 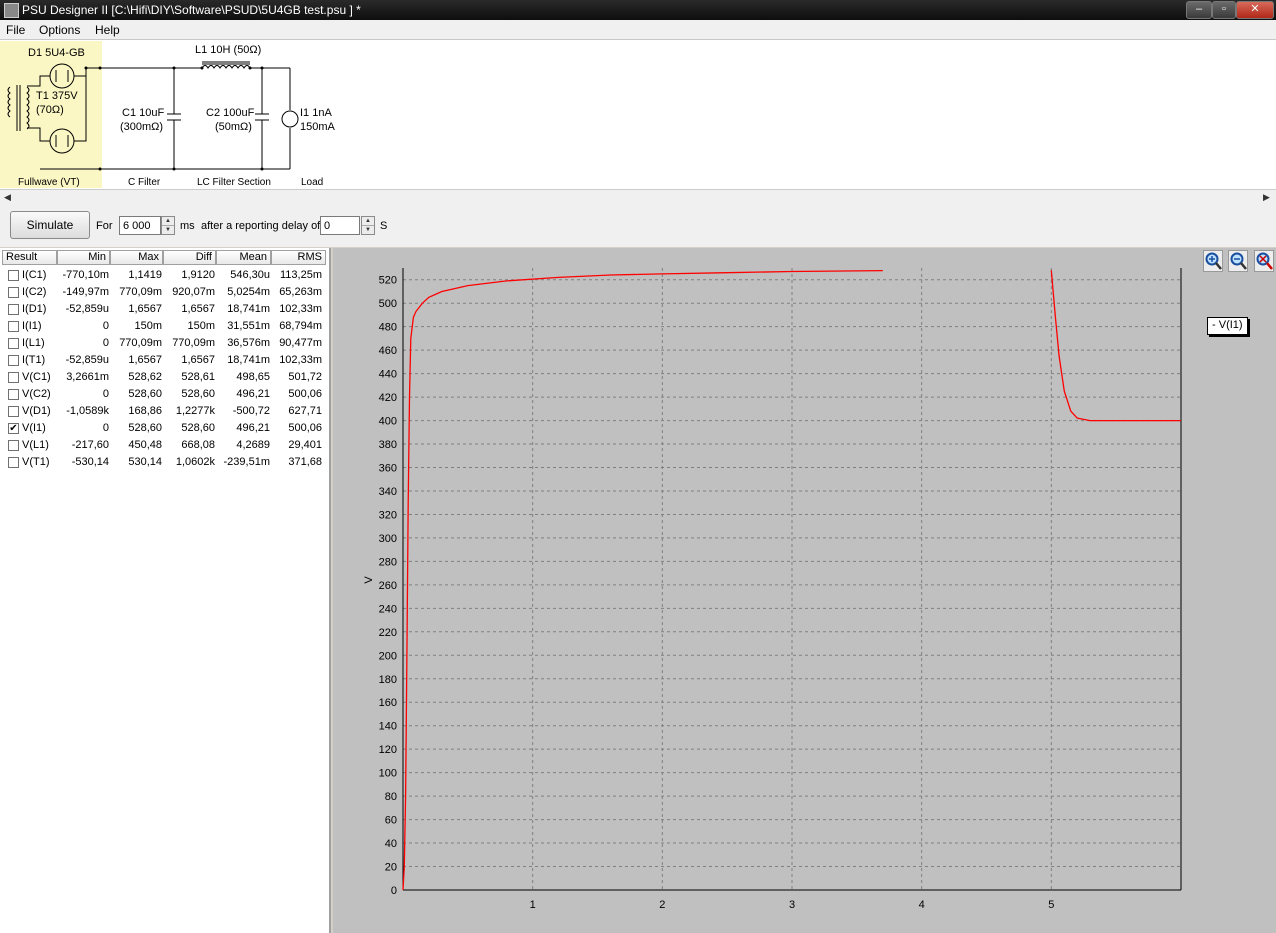 I want to click on simulate-button: Simulate, so click(x=50, y=225).